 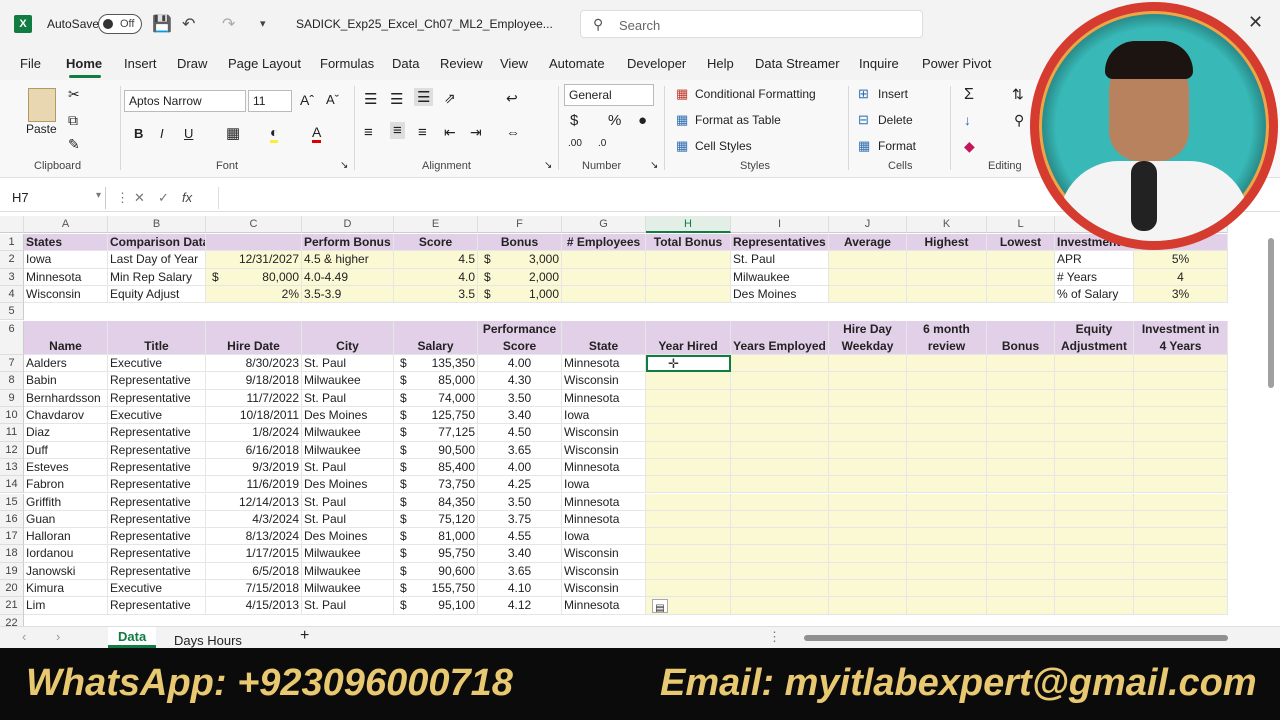 I want to click on row-header-20: 20, so click(x=12, y=589).